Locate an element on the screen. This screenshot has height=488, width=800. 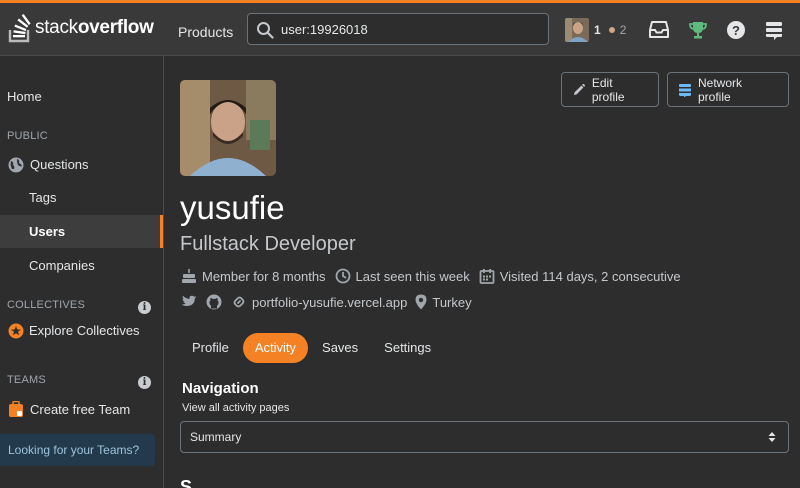
user-profile-link: 1 2 is located at coordinates (595, 30).